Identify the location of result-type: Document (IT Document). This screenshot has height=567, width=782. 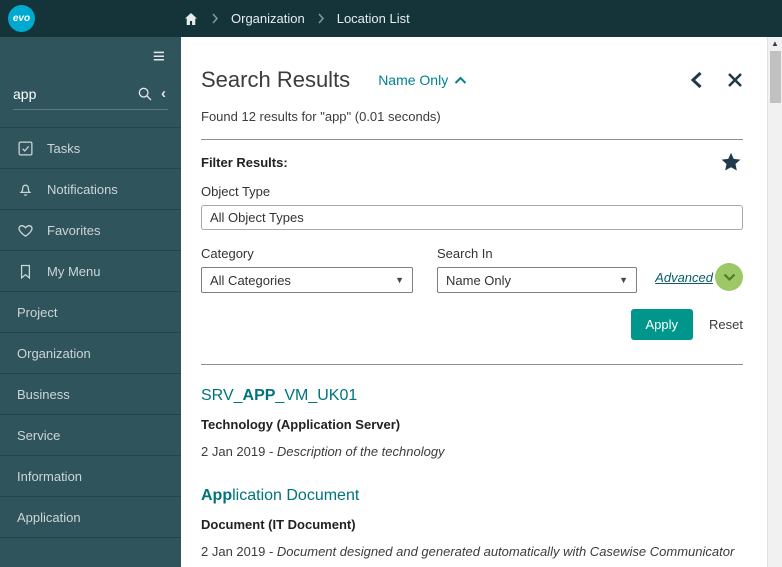
(278, 524).